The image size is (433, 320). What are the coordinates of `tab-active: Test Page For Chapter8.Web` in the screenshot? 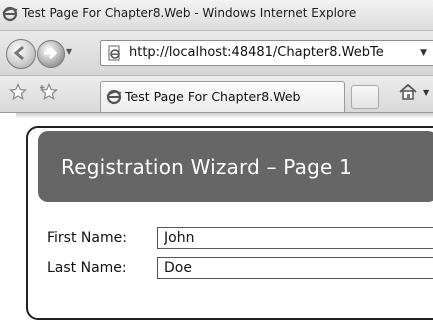 It's located at (222, 96).